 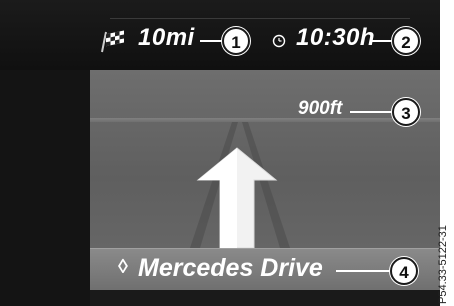 I want to click on bottom-strip, so click(x=265, y=298).